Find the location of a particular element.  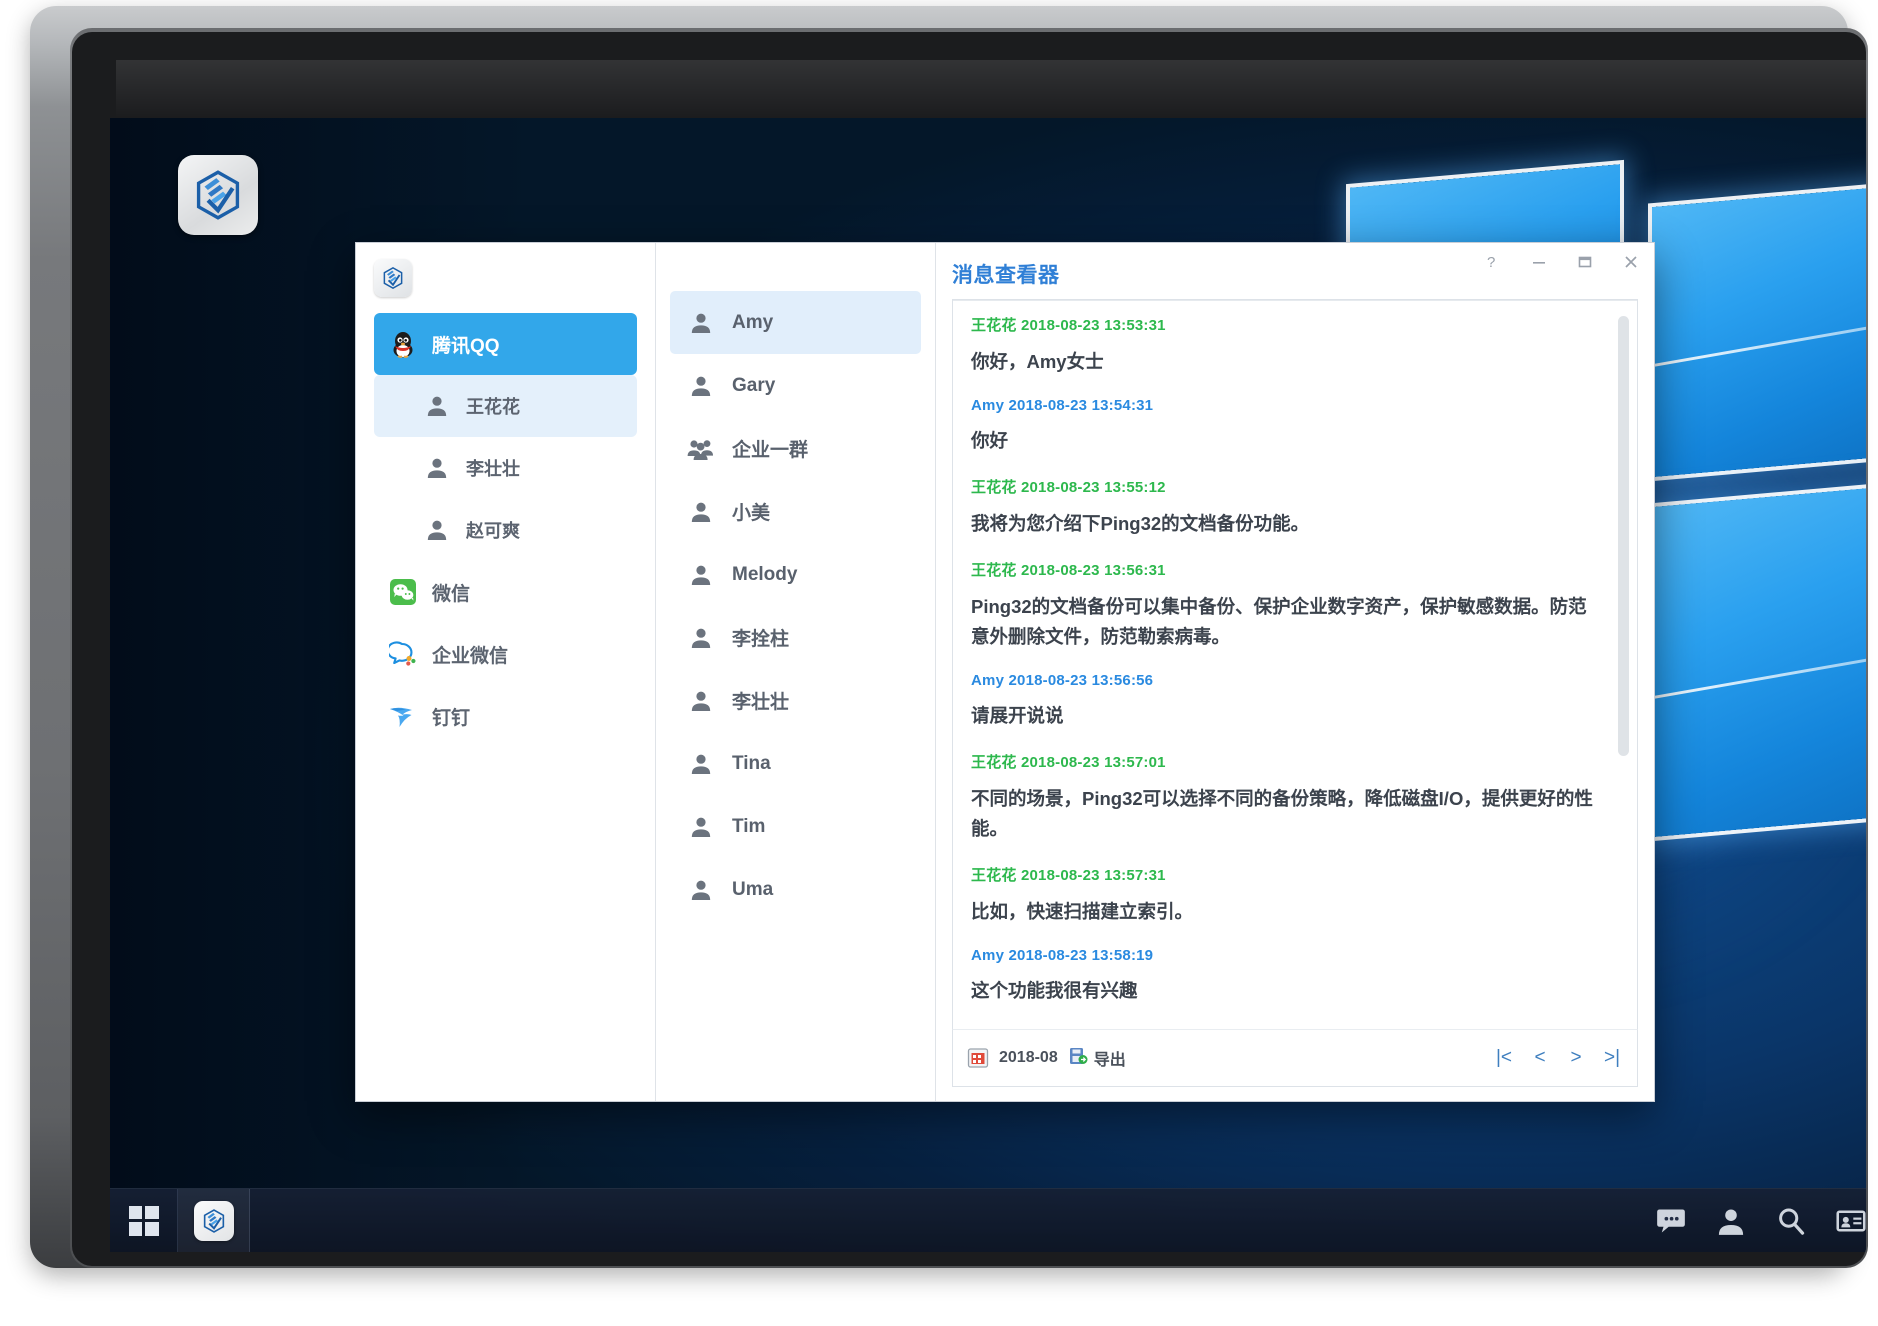

chat-icon is located at coordinates (1671, 1221).